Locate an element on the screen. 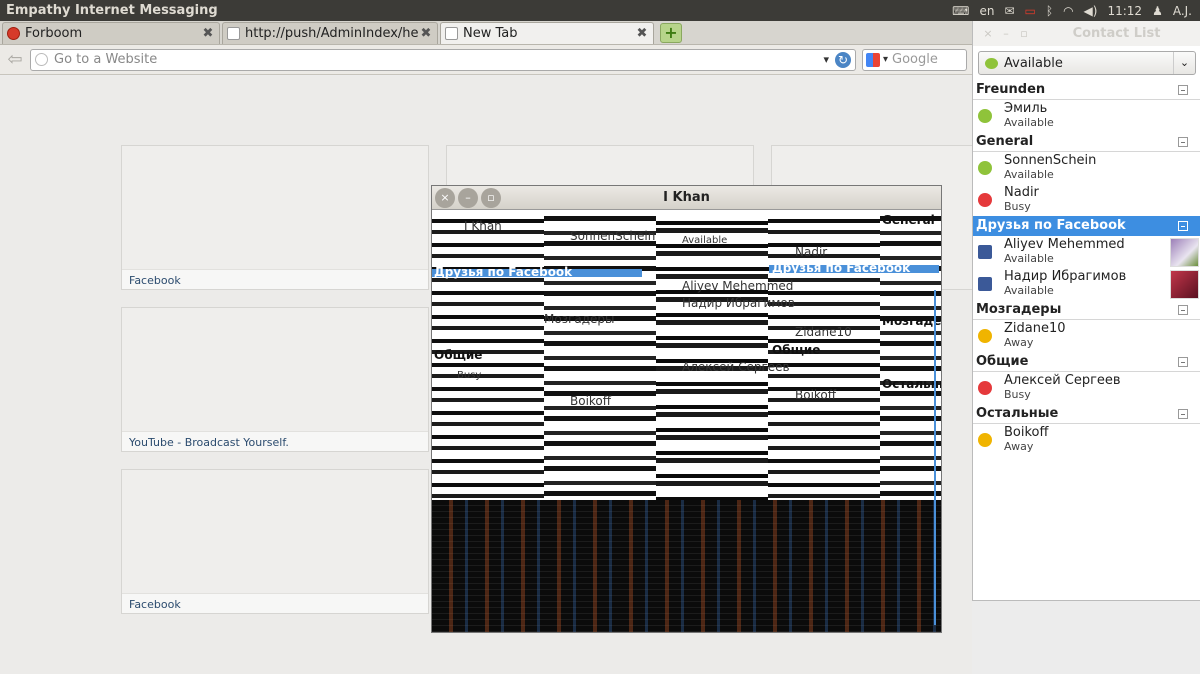 The width and height of the screenshot is (1200, 674). speed-dial-label: YouTube - Broadcast Yourself. is located at coordinates (275, 441).